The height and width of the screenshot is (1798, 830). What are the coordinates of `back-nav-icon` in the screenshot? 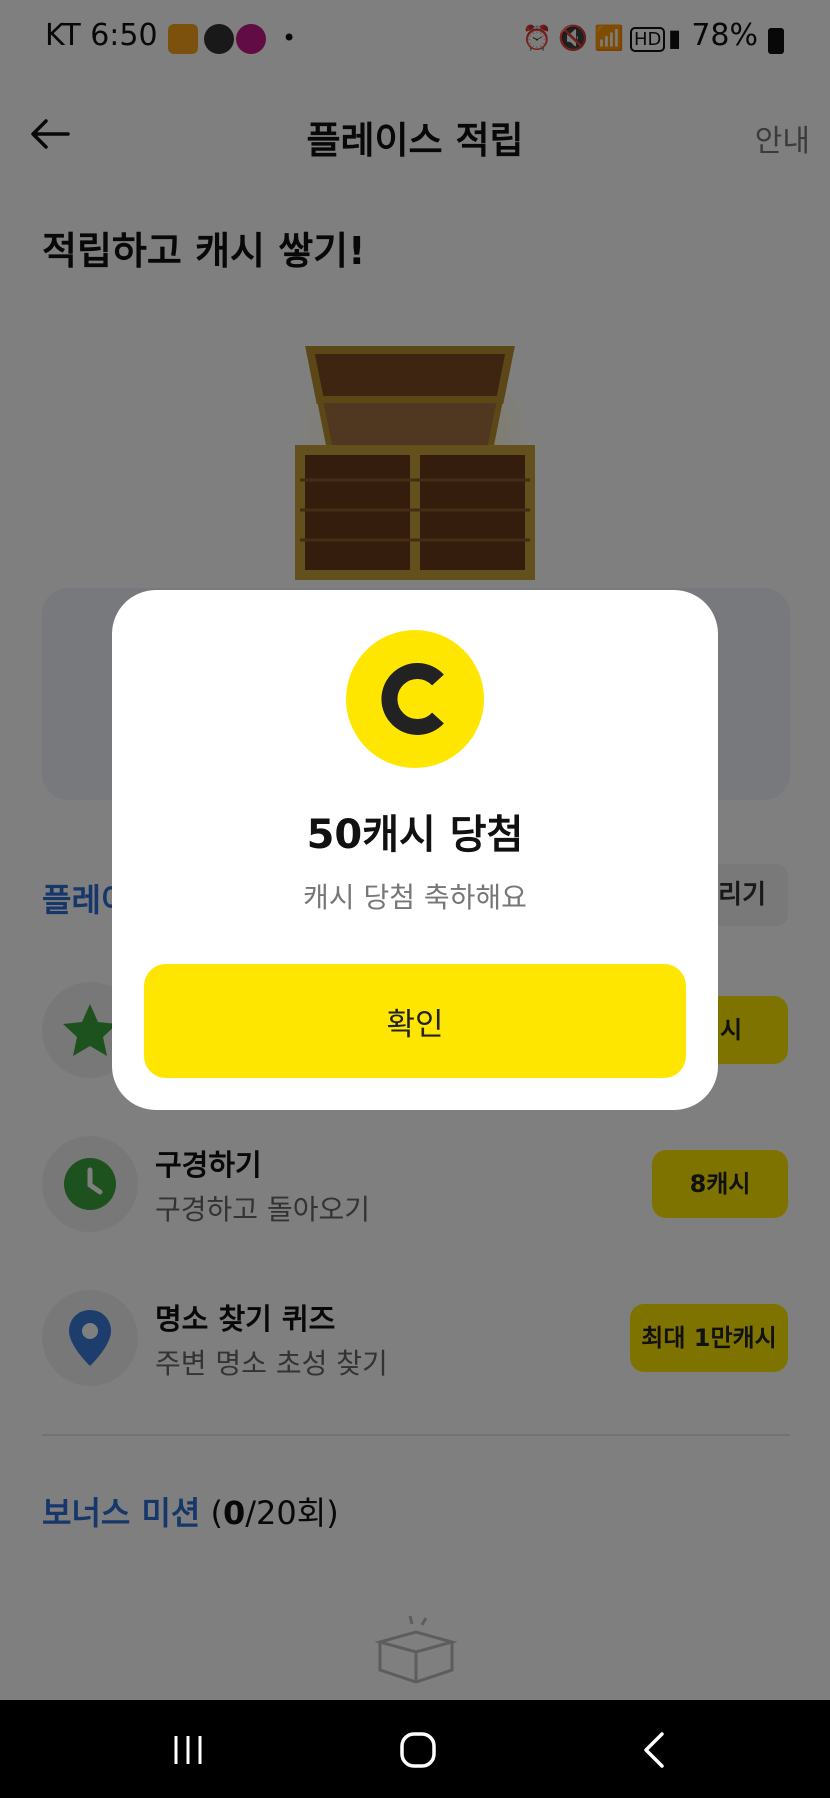 It's located at (654, 1750).